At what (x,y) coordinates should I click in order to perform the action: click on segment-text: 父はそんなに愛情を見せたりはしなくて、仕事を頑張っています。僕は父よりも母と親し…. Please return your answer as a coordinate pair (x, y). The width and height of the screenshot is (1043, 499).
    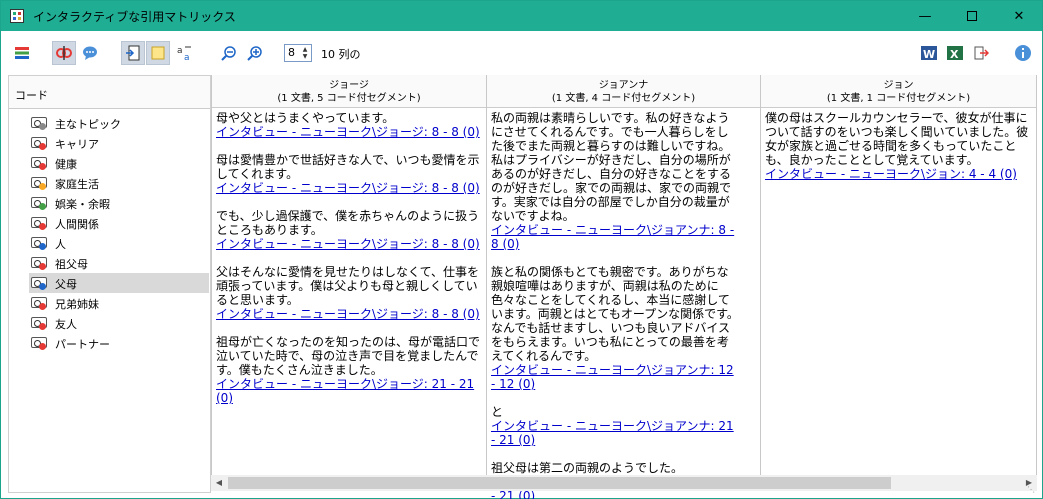
    Looking at the image, I should click on (348, 286).